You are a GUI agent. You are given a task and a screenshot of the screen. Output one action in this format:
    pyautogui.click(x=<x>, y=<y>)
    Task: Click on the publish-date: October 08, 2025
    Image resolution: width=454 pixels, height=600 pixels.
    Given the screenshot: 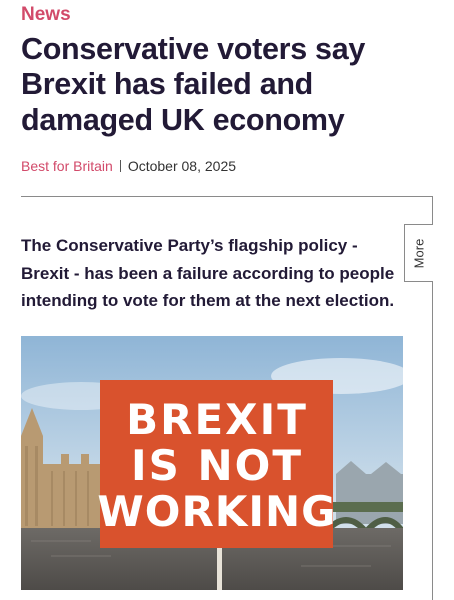 What is the action you would take?
    pyautogui.click(x=182, y=166)
    